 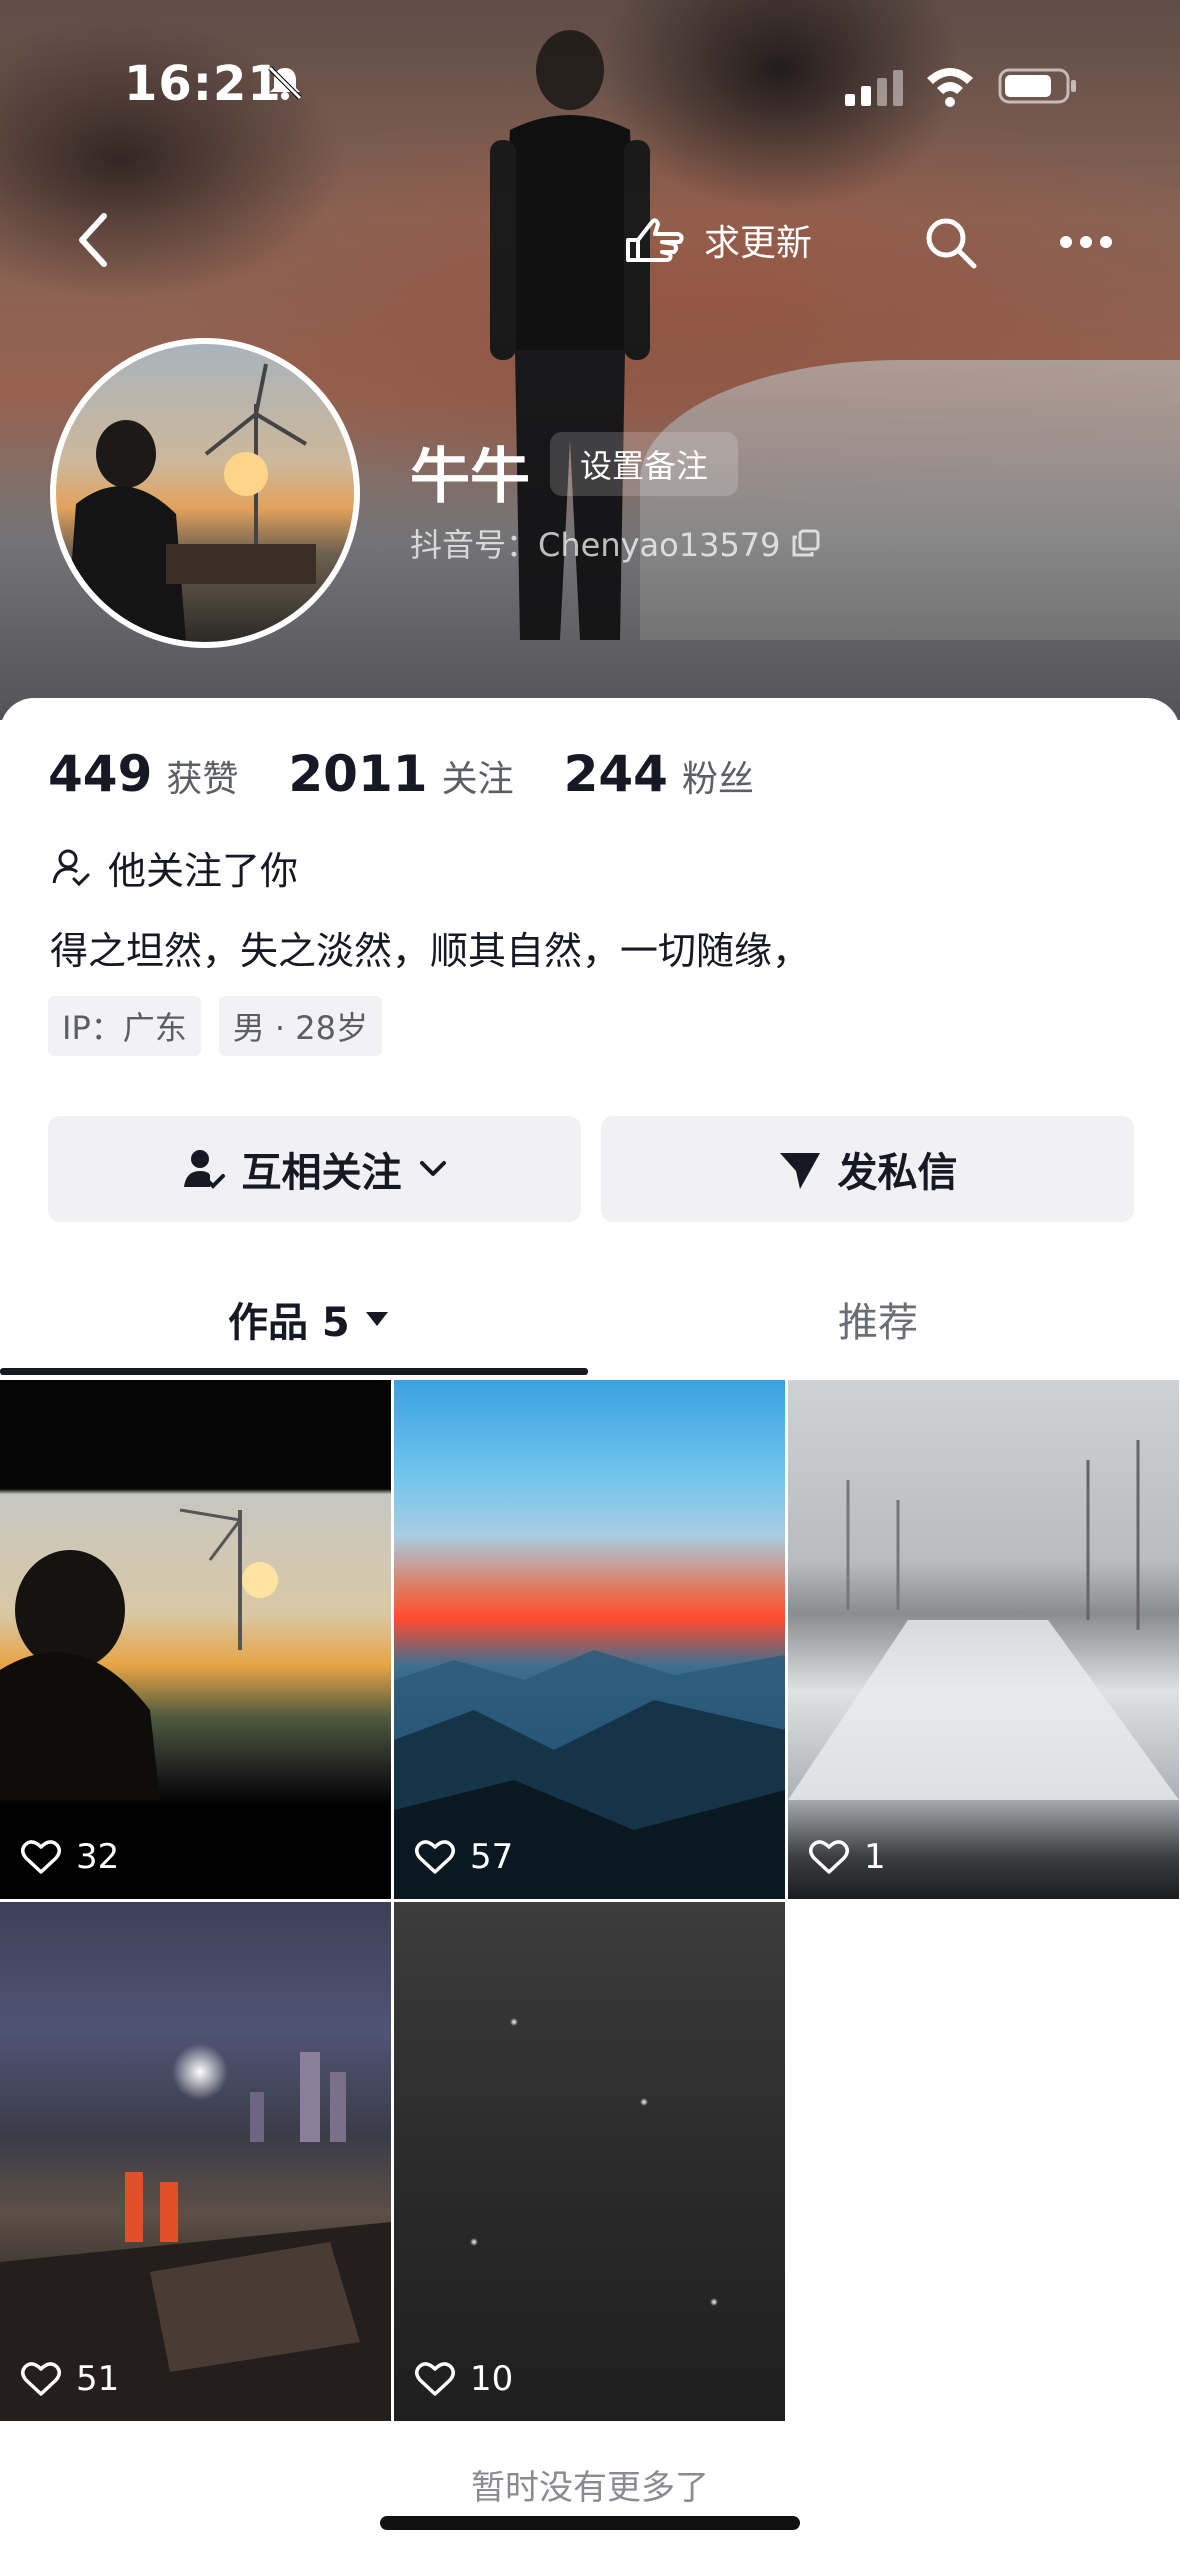 I want to click on video-thumbnail: 10, so click(x=589, y=2161).